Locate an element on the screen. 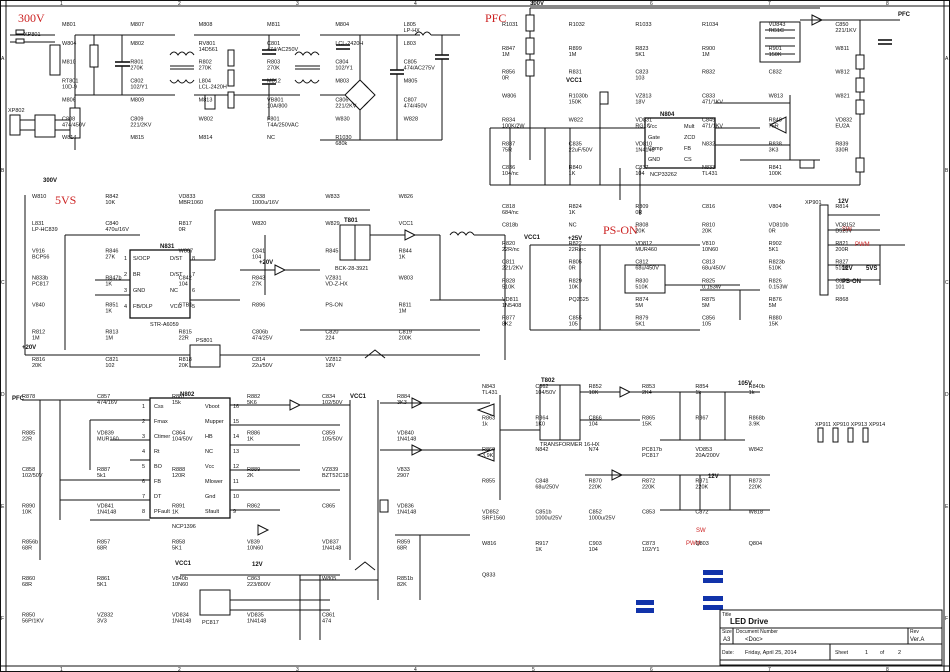  part-value: 102/Y1 is located at coordinates (343, 69).